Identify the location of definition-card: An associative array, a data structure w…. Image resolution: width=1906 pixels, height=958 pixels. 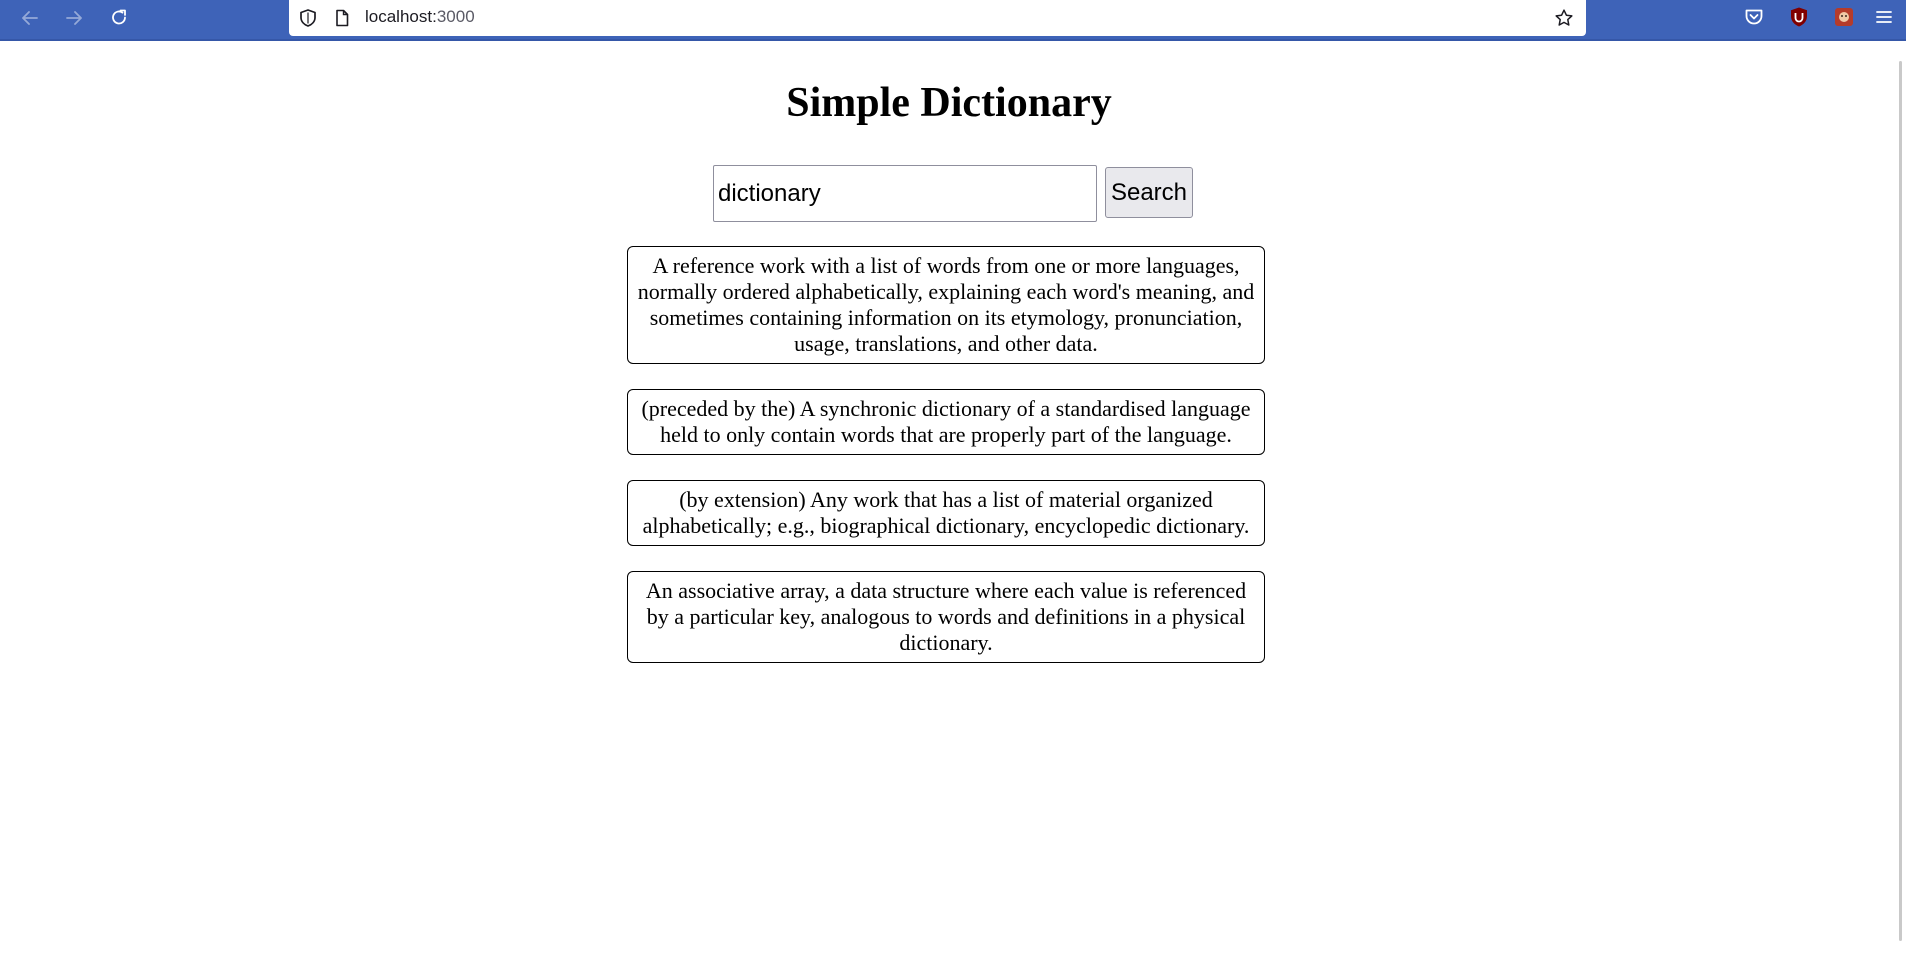
(946, 617).